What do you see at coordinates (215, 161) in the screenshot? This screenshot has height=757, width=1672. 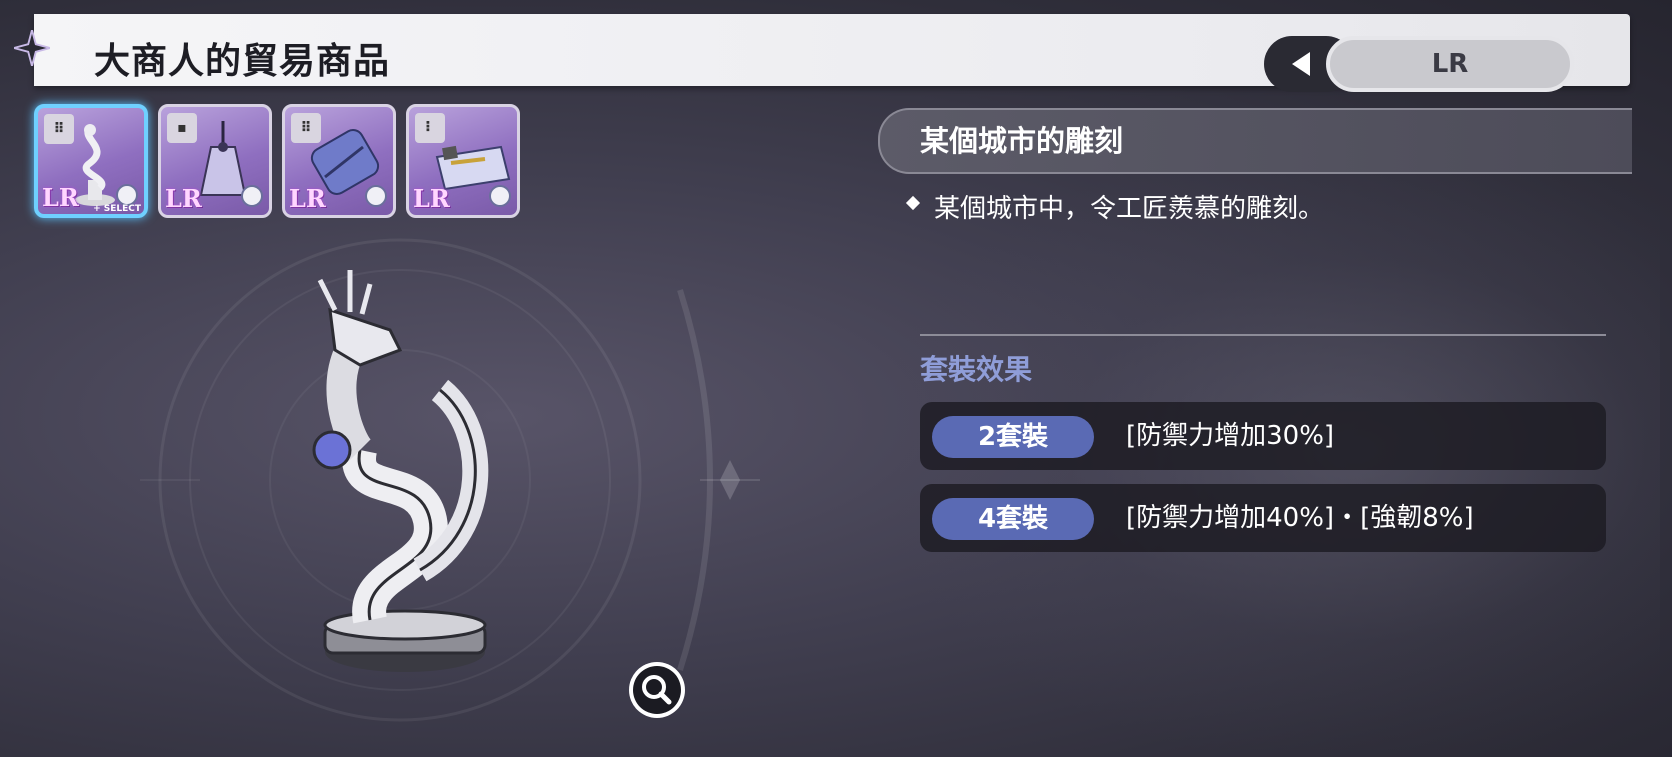 I see `item-slot-incense-bottle: ▪ LR` at bounding box center [215, 161].